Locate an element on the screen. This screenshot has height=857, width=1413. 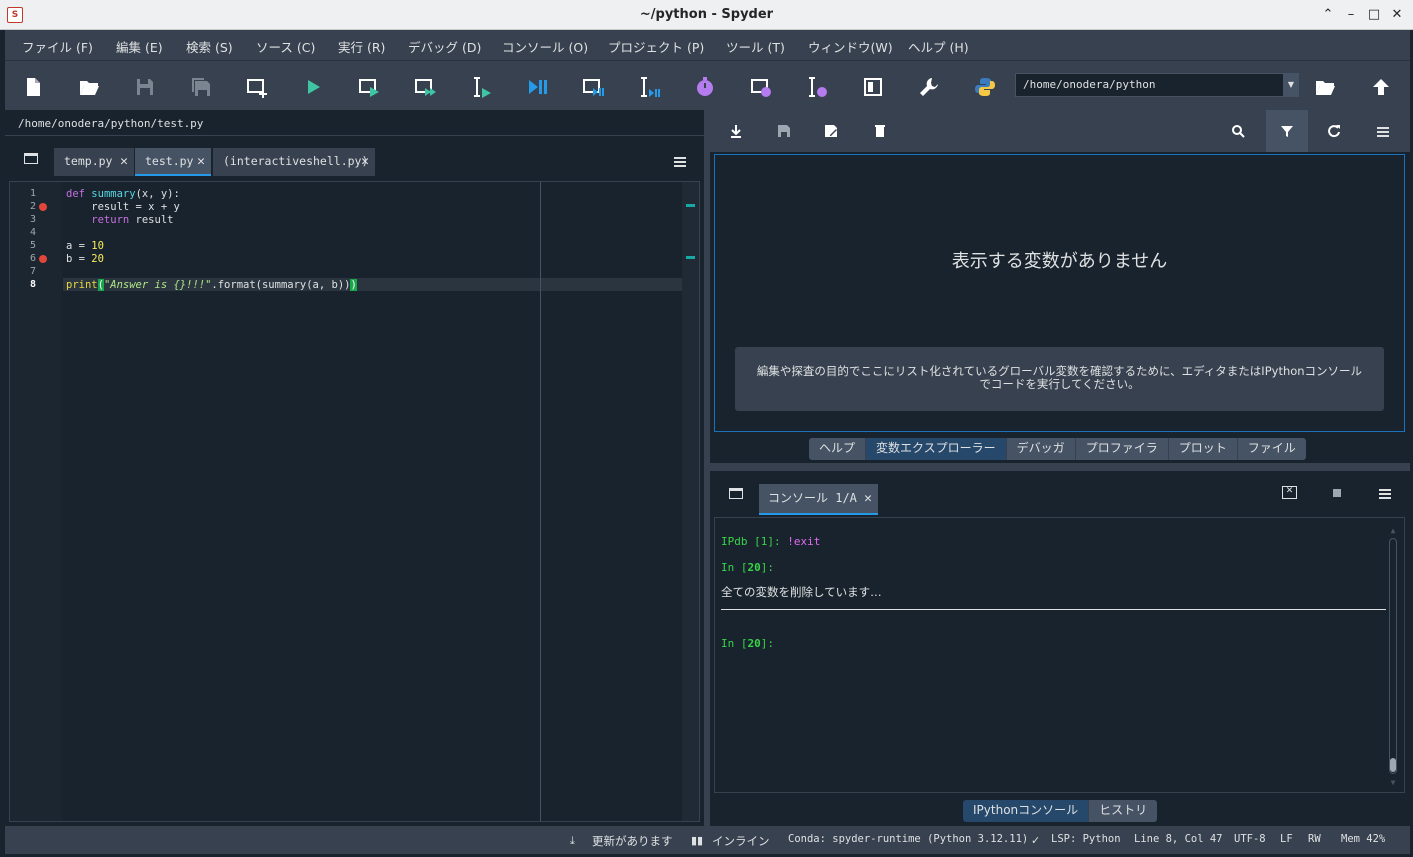
save-data-as-icon is located at coordinates (831, 131).